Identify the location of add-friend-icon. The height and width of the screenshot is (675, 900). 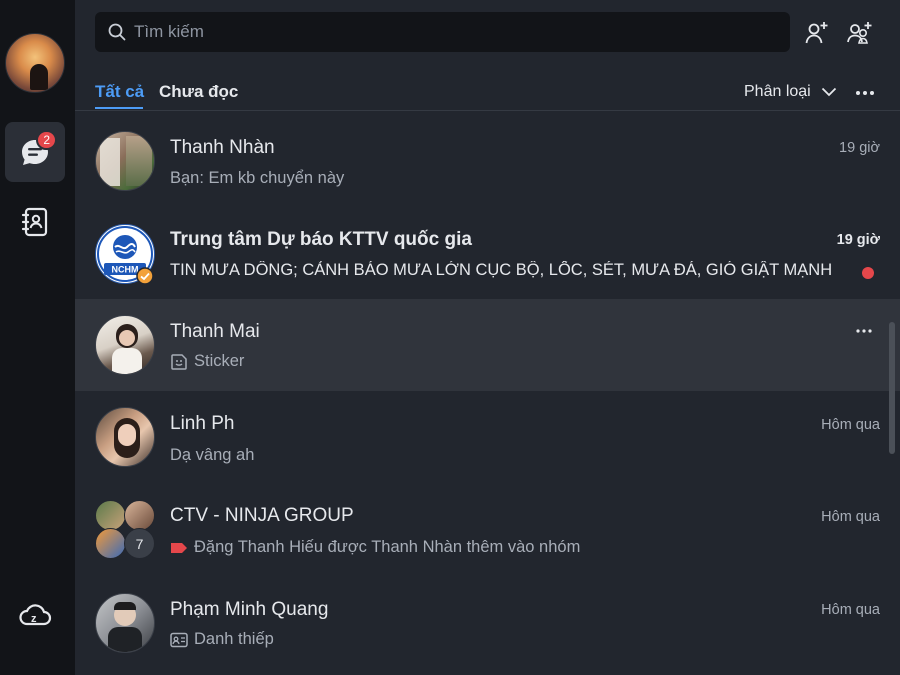
(816, 33).